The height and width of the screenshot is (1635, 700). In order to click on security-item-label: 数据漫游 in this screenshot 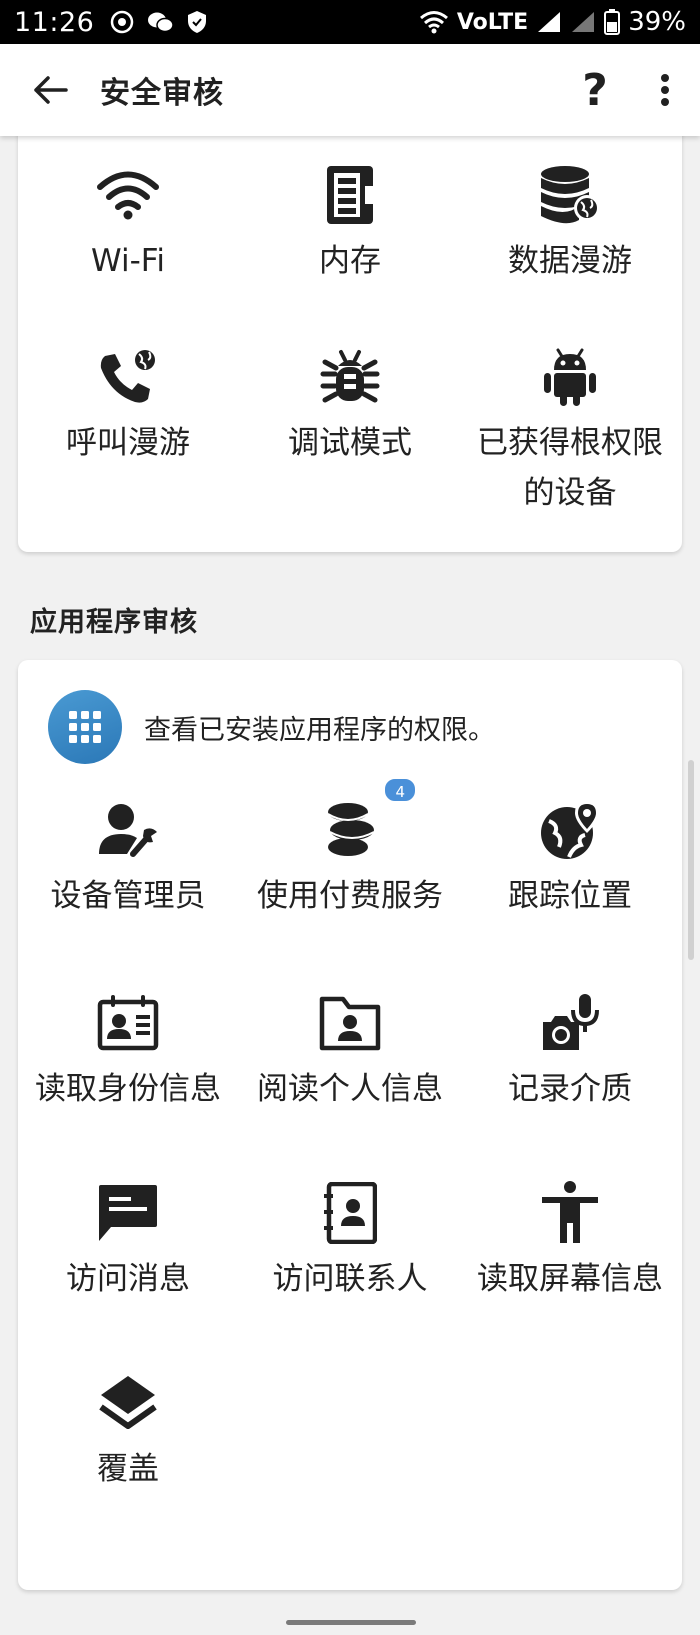, I will do `click(570, 261)`.